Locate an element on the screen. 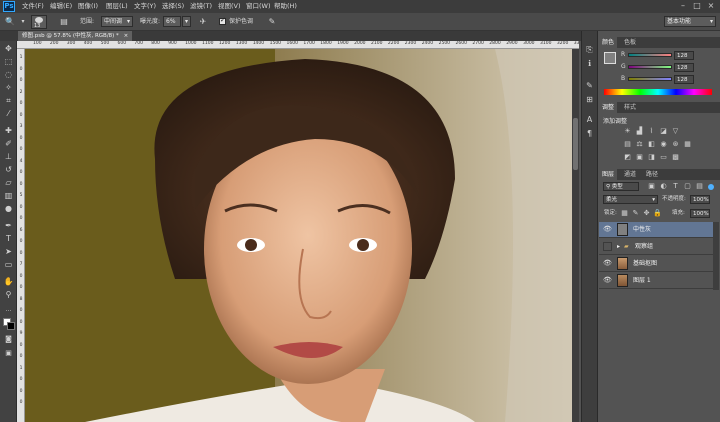 The width and height of the screenshot is (720, 422). vibrance-icon: ▽ is located at coordinates (675, 131).